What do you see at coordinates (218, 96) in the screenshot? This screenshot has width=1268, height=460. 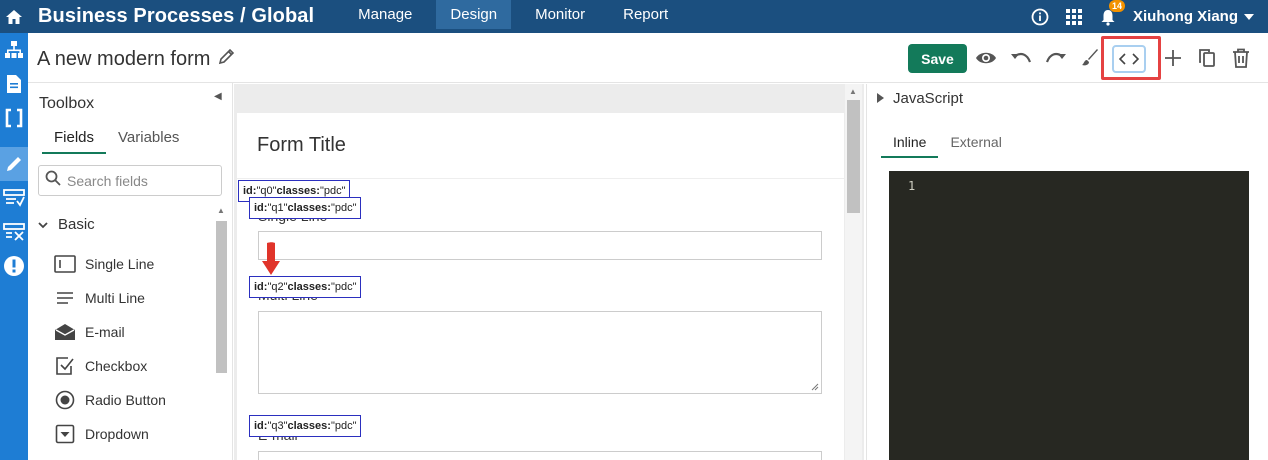 I see `collapse-left-icon: ◀` at bounding box center [218, 96].